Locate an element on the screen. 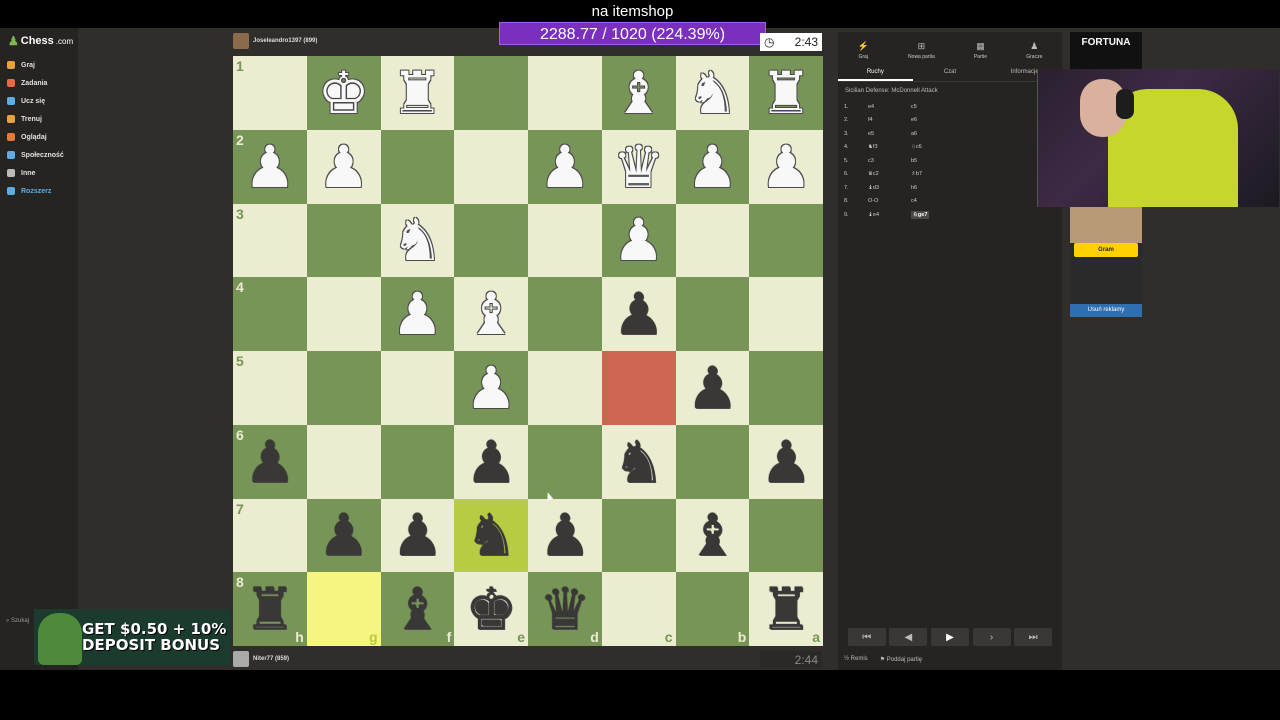 This screenshot has height=720, width=1280. board-square: 8 h ♜ is located at coordinates (270, 609).